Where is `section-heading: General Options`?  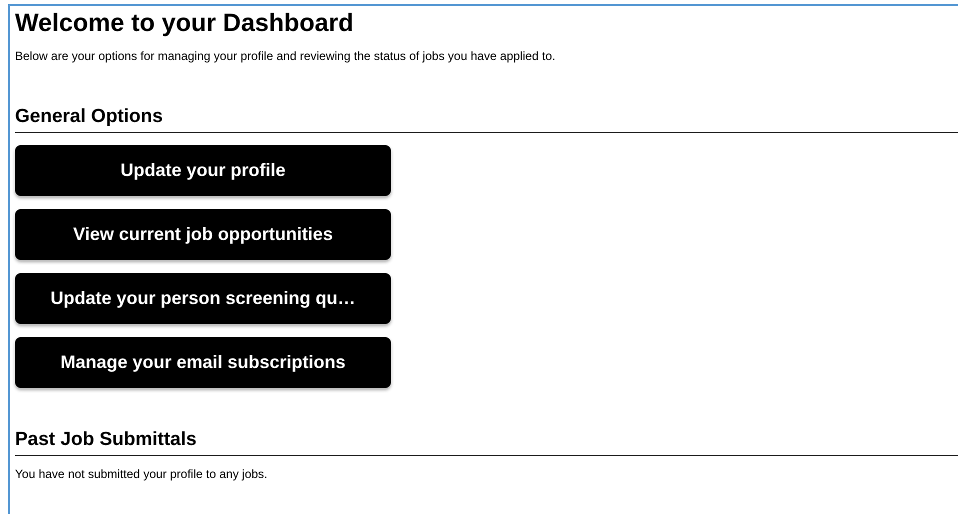 section-heading: General Options is located at coordinates (486, 119).